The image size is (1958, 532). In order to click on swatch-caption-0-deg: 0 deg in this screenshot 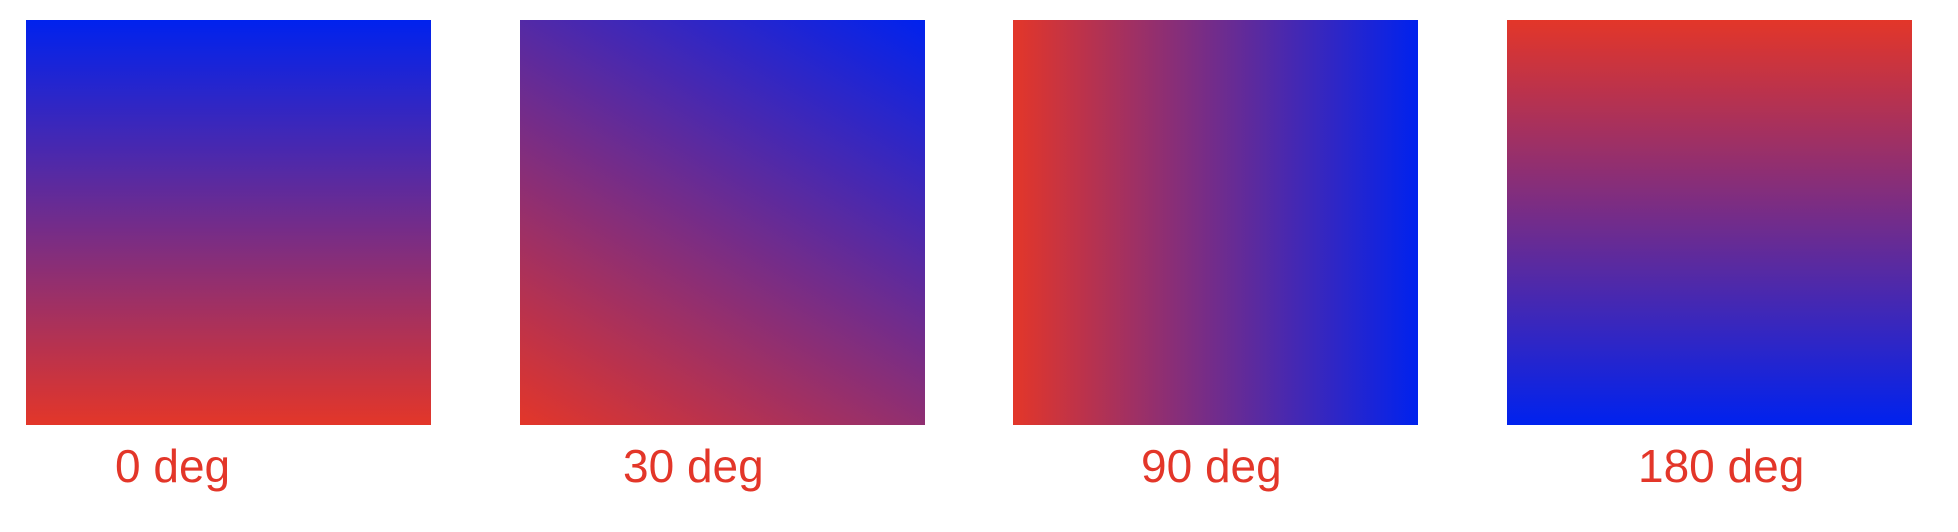, I will do `click(173, 466)`.